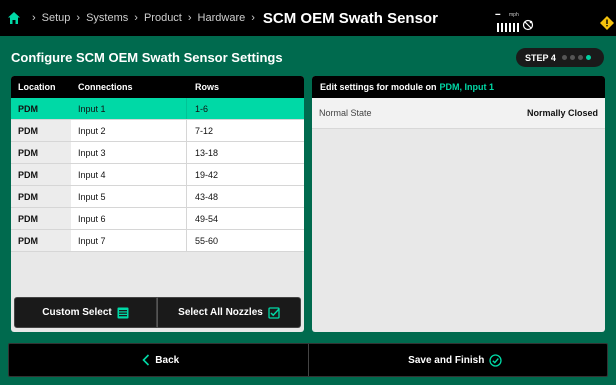 This screenshot has width=616, height=385. I want to click on checkbox-checked-icon, so click(274, 312).